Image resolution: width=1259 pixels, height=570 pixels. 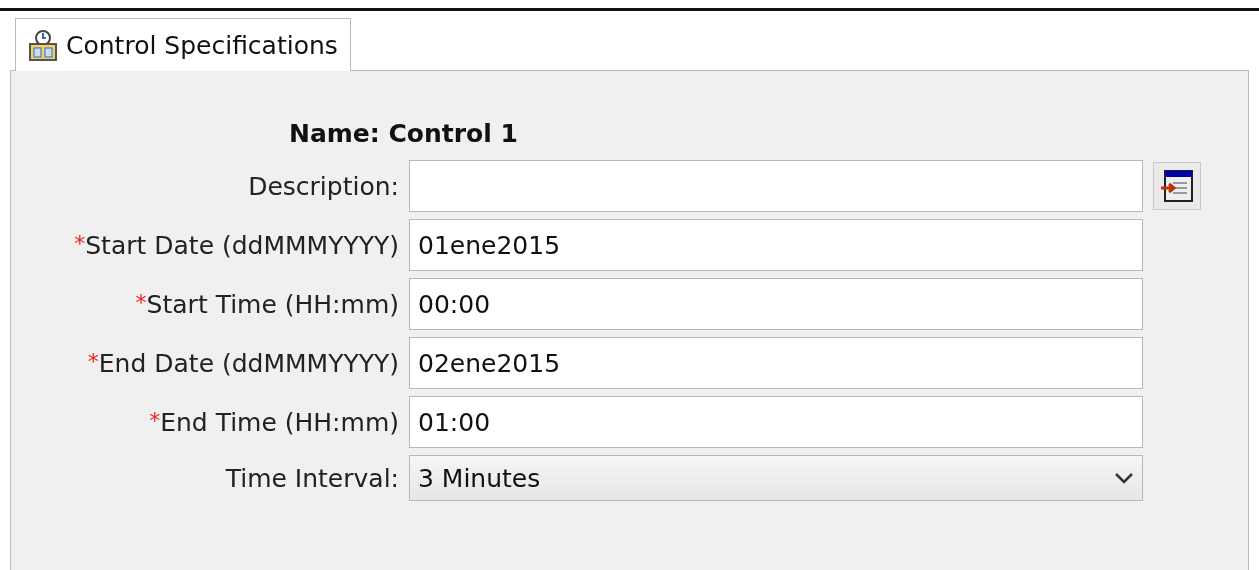 I want to click on import-icon, so click(x=1177, y=186).